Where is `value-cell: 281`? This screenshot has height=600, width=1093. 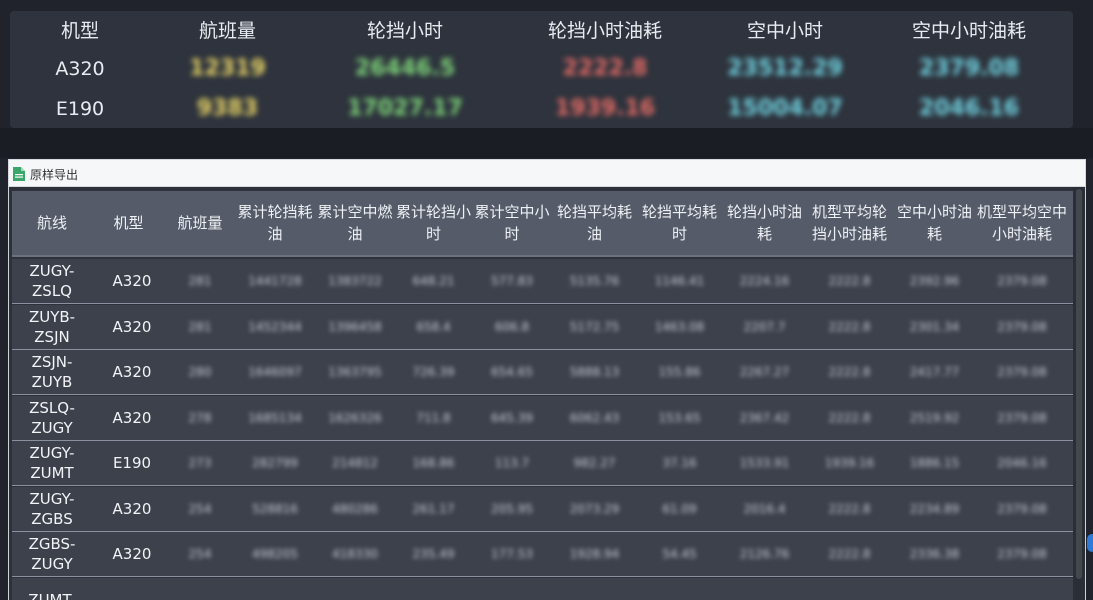
value-cell: 281 is located at coordinates (200, 326).